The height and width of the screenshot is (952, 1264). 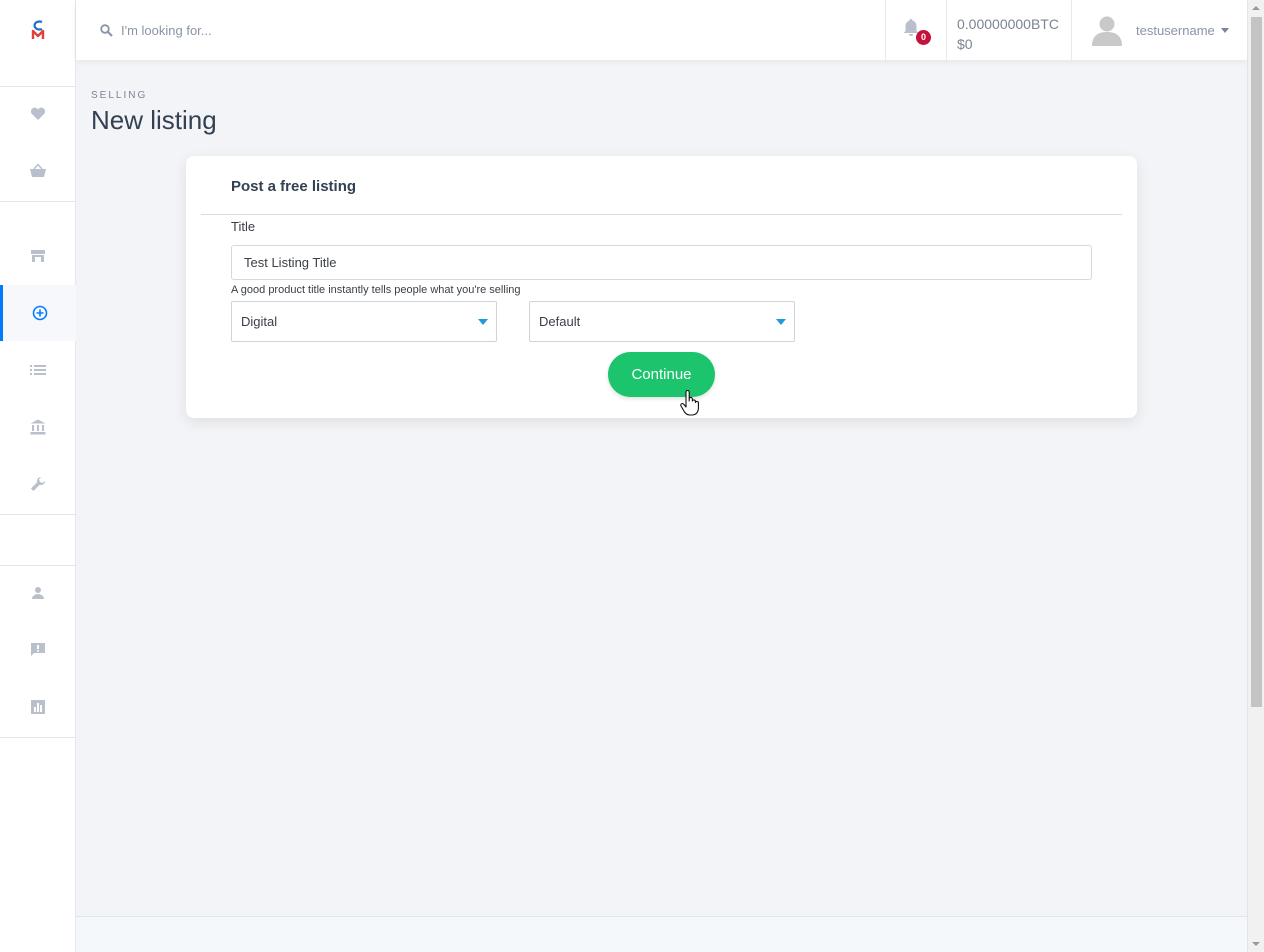 I want to click on store-icon, so click(x=38, y=256).